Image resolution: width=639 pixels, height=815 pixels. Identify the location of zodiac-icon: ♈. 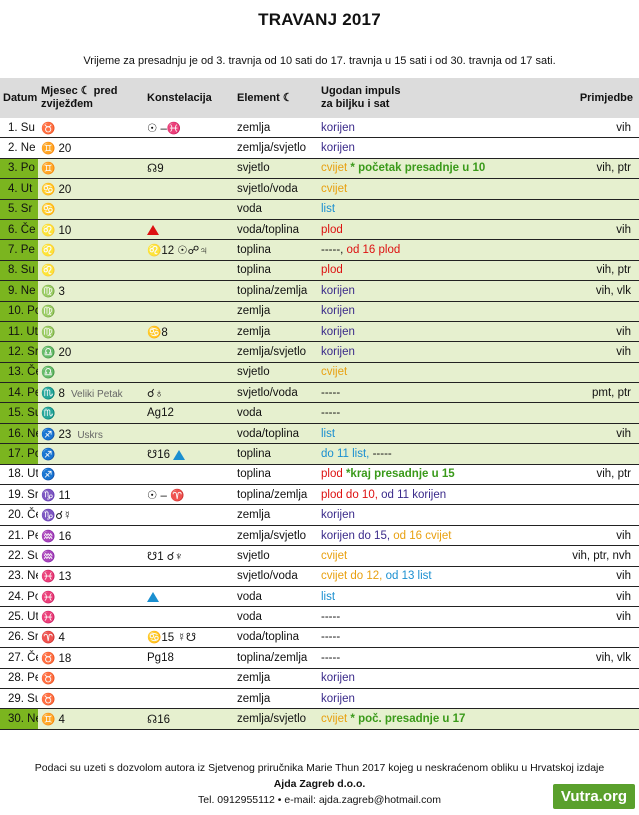
(48, 638).